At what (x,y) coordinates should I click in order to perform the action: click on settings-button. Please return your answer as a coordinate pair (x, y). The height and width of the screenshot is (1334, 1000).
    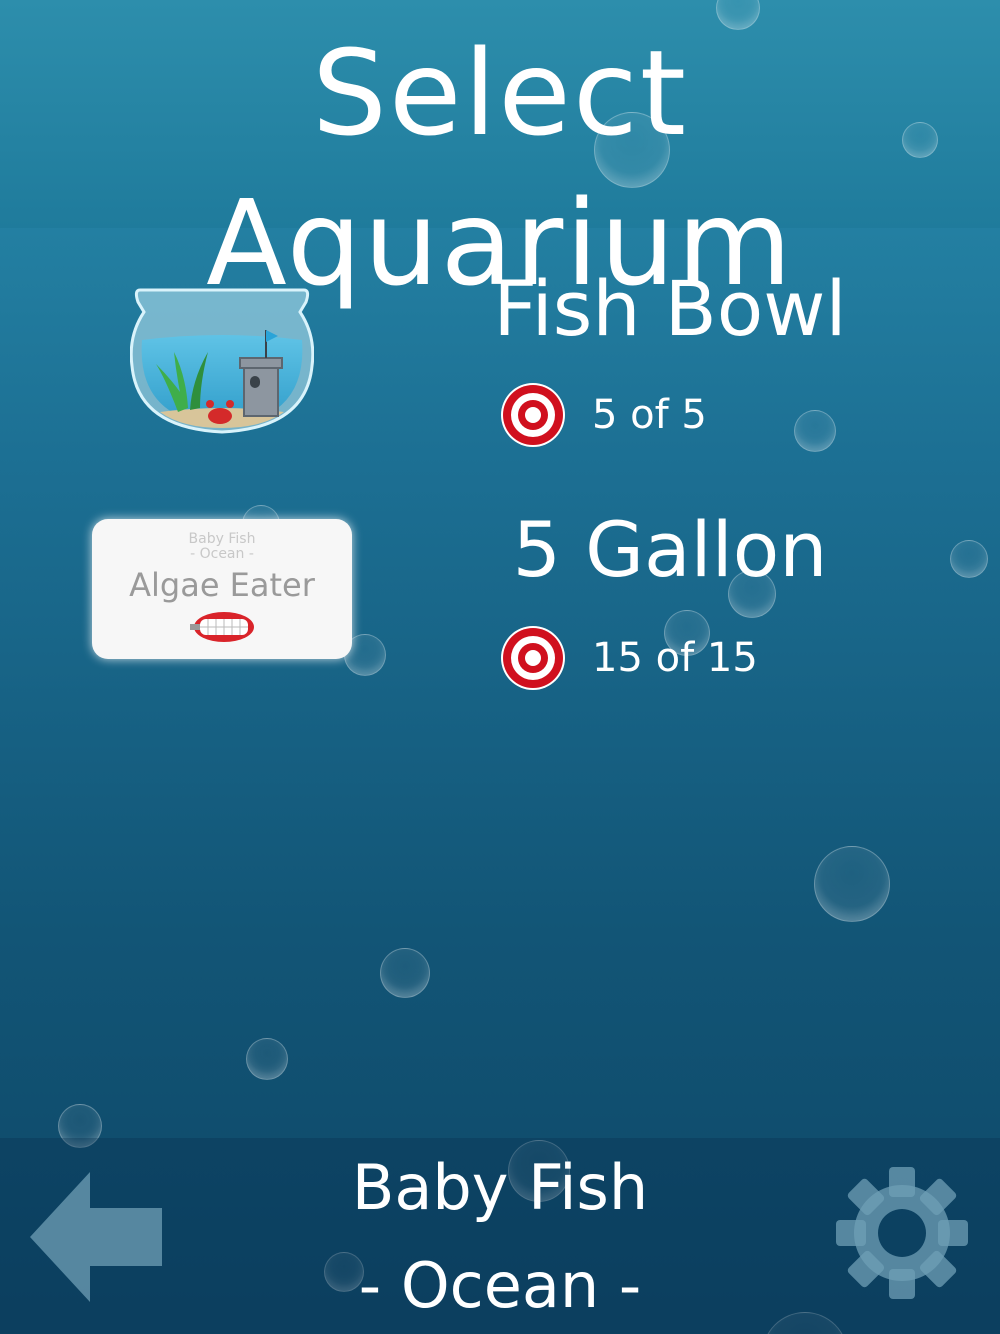
    Looking at the image, I should click on (902, 1233).